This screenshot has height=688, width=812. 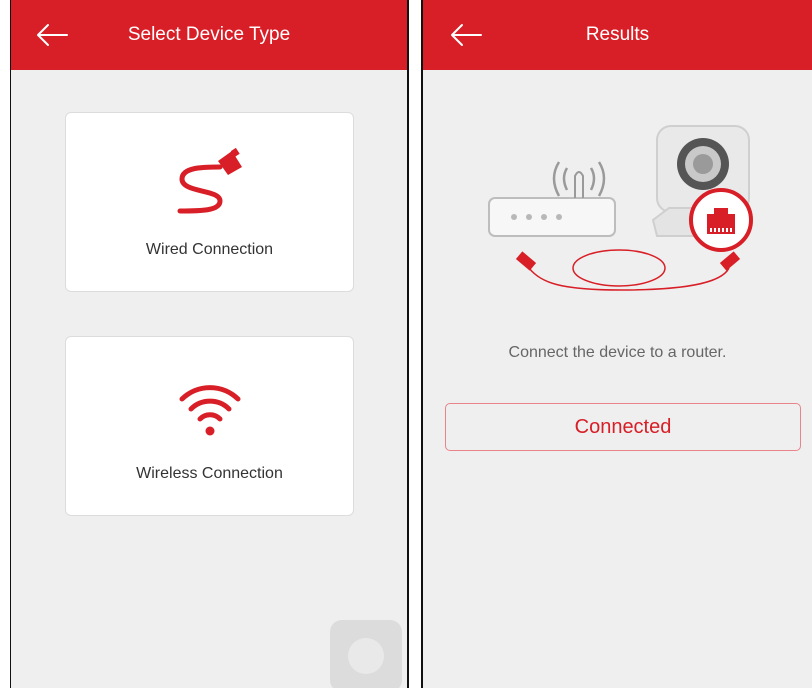 I want to click on top-bar: Results, so click(x=617, y=35).